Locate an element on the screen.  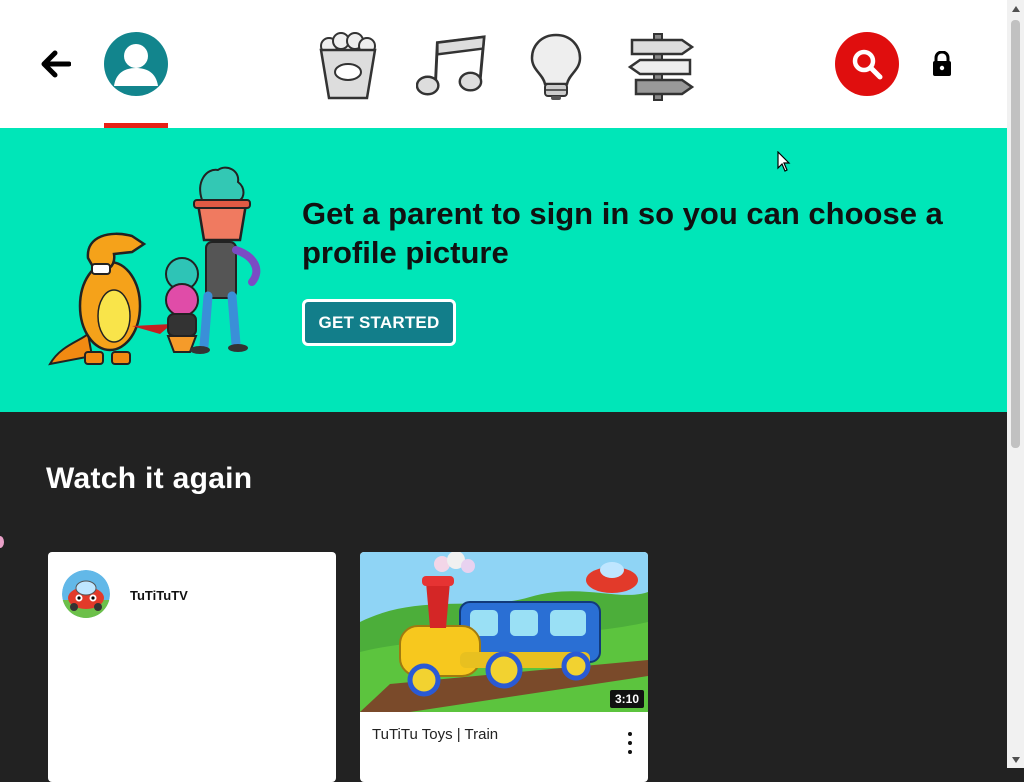
channel-name: TuTiTuTV is located at coordinates (159, 595).